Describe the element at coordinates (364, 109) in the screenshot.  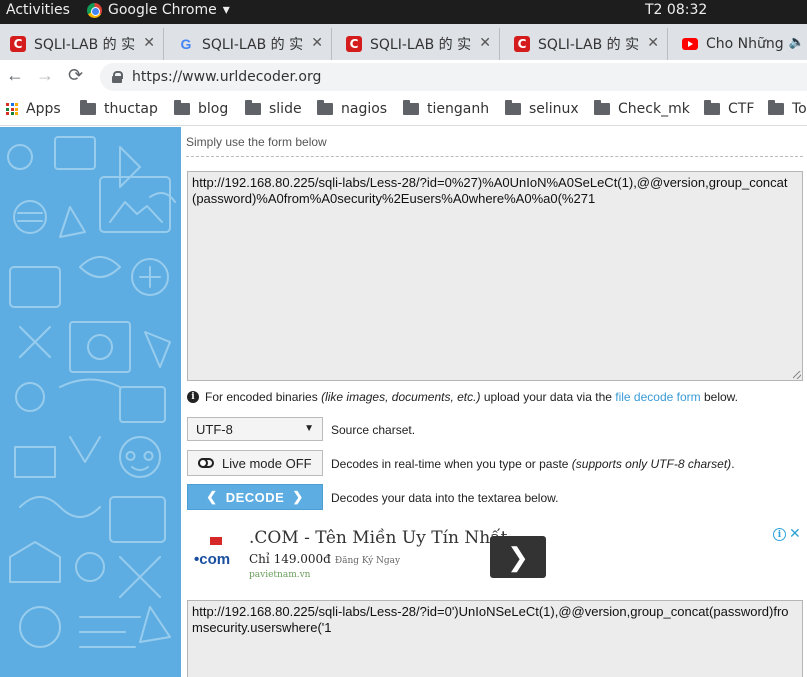
I see `bookmark-label: nagios` at that location.